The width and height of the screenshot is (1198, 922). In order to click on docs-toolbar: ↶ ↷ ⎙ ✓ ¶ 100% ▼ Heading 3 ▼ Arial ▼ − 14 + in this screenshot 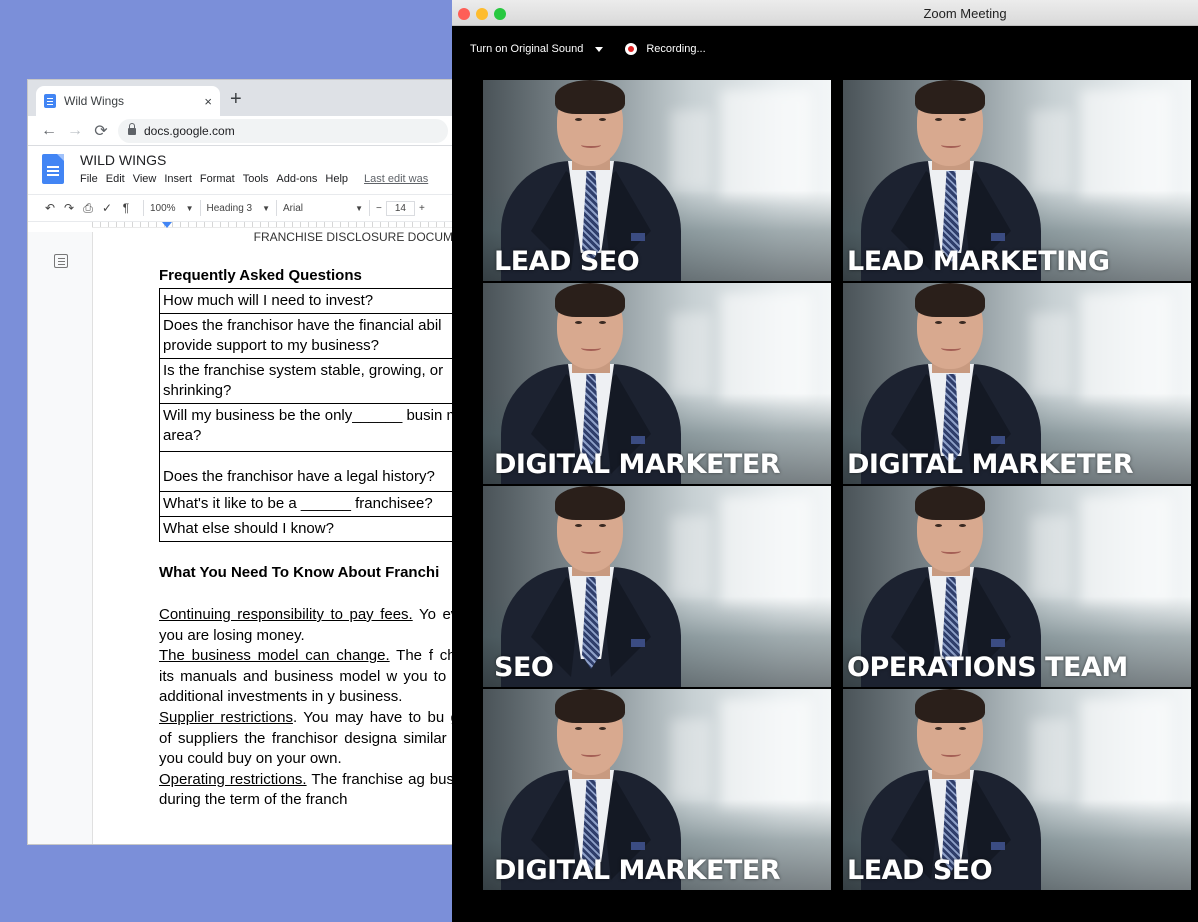, I will do `click(242, 208)`.